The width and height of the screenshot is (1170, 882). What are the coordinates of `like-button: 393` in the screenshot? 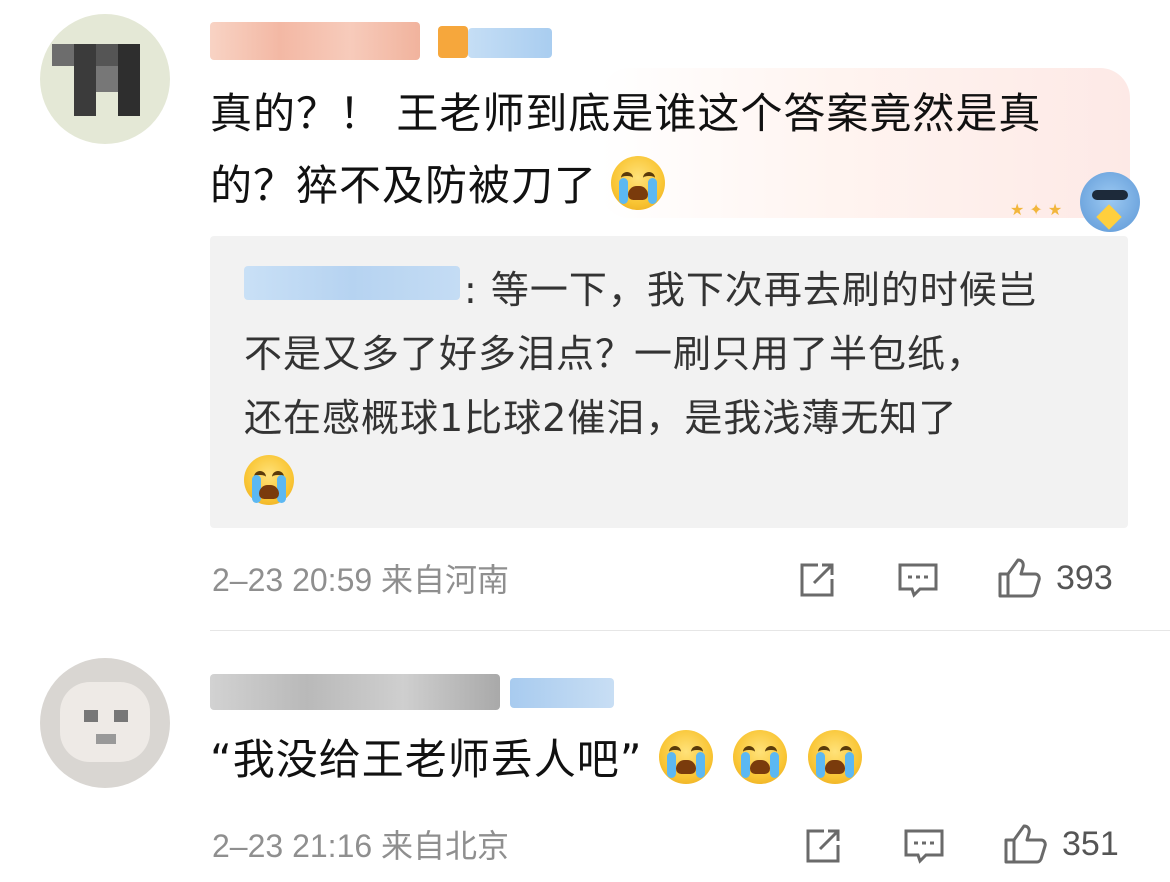 It's located at (1054, 578).